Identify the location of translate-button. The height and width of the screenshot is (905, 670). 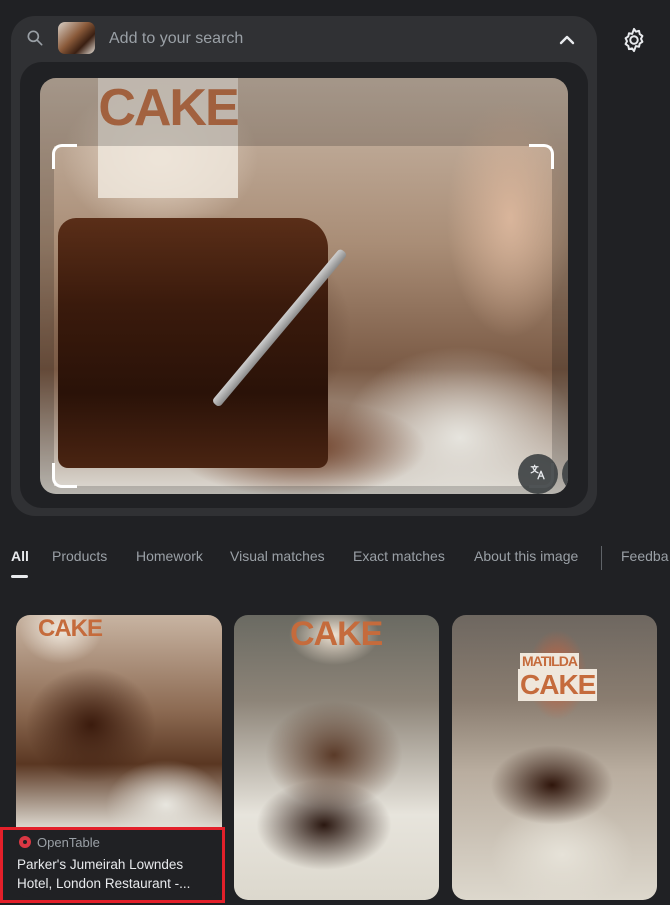
(538, 474).